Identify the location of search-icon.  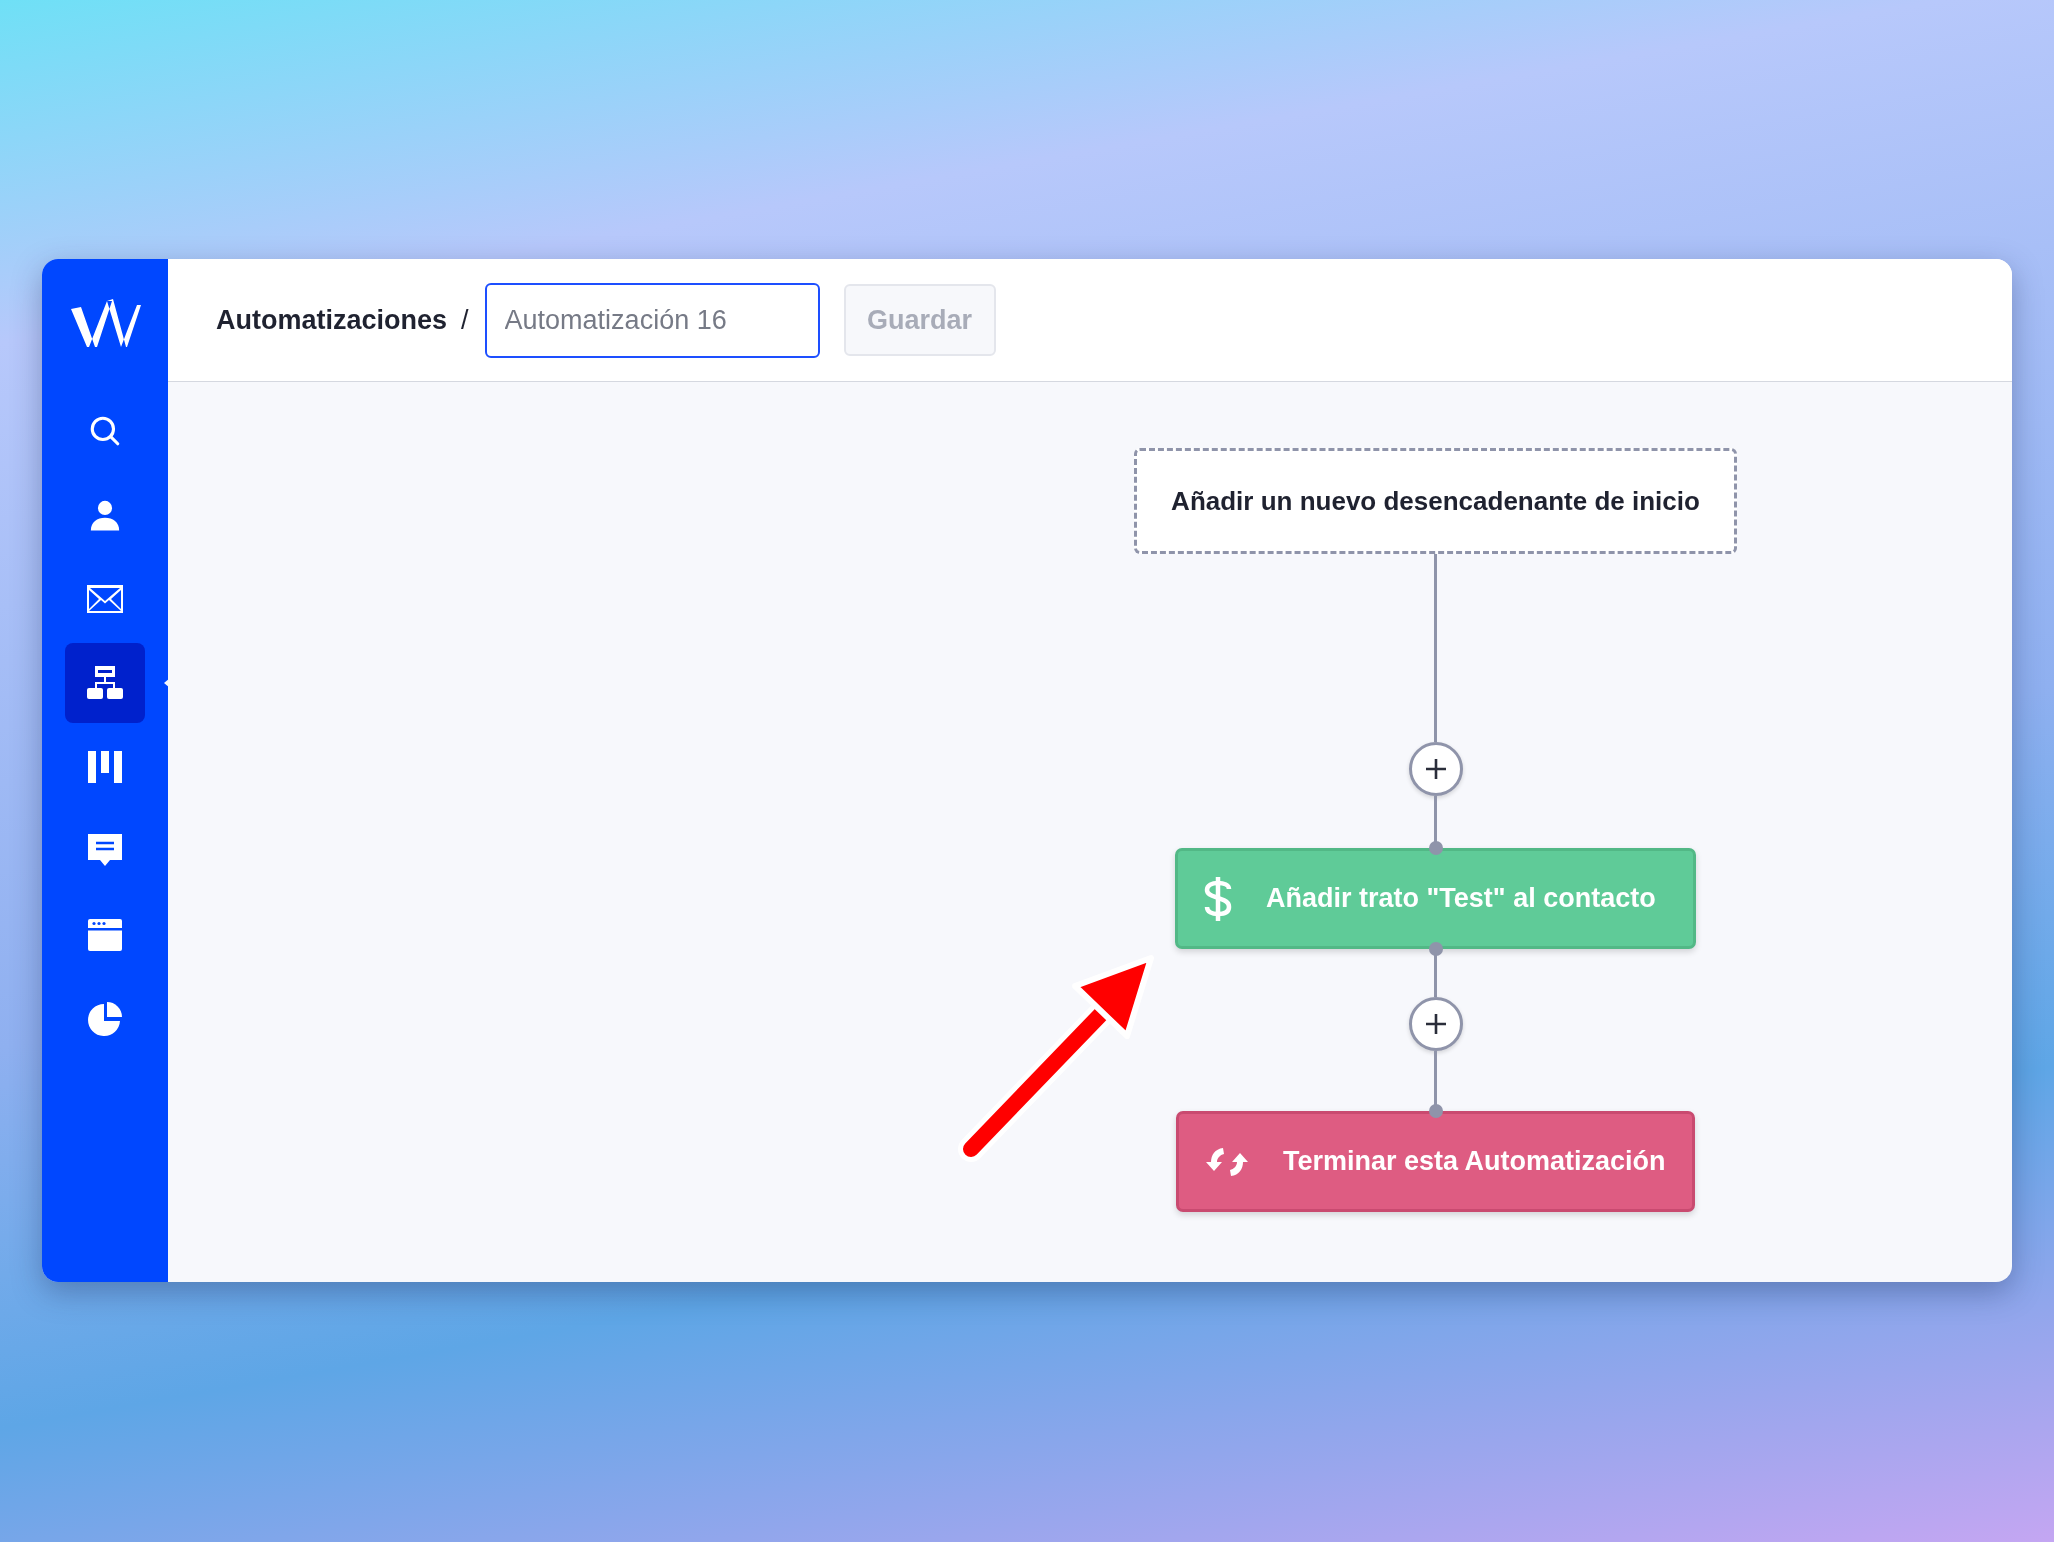
(105, 431).